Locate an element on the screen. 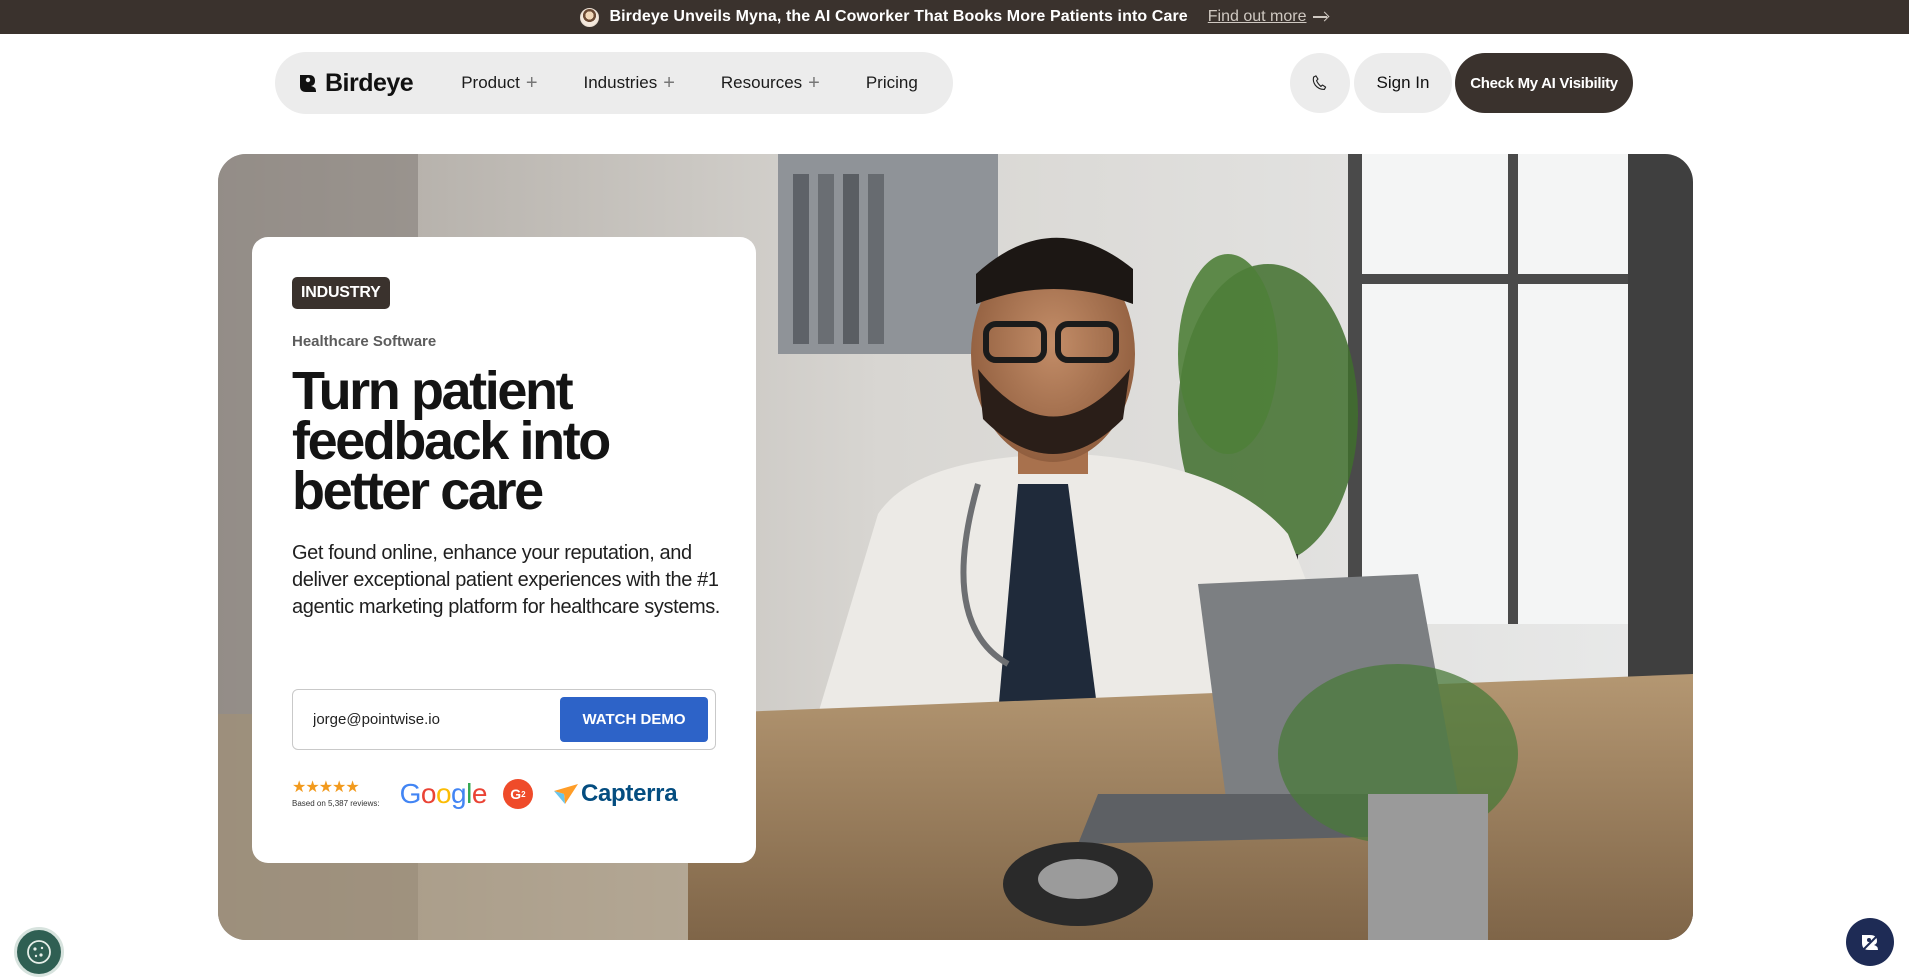 This screenshot has height=979, width=1909. sign-in-button: Sign In is located at coordinates (1403, 83).